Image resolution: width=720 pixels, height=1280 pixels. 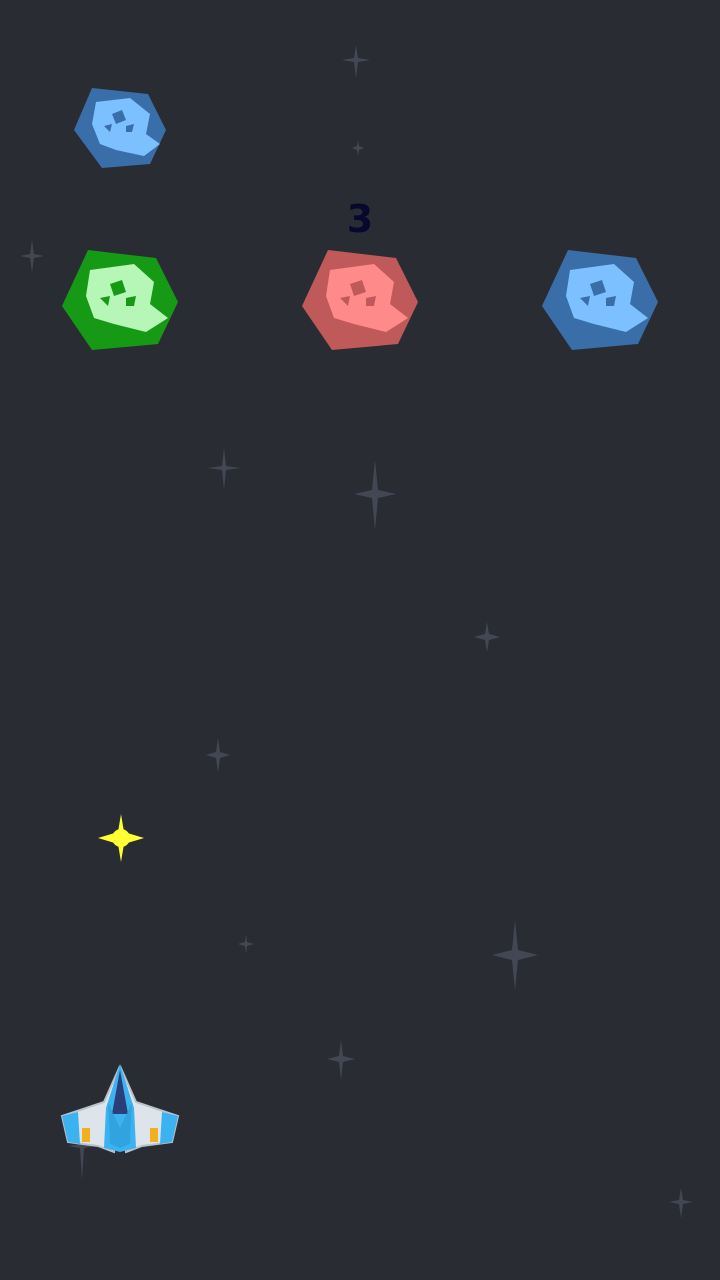 I want to click on ship-left-engine, so click(x=86, y=1135).